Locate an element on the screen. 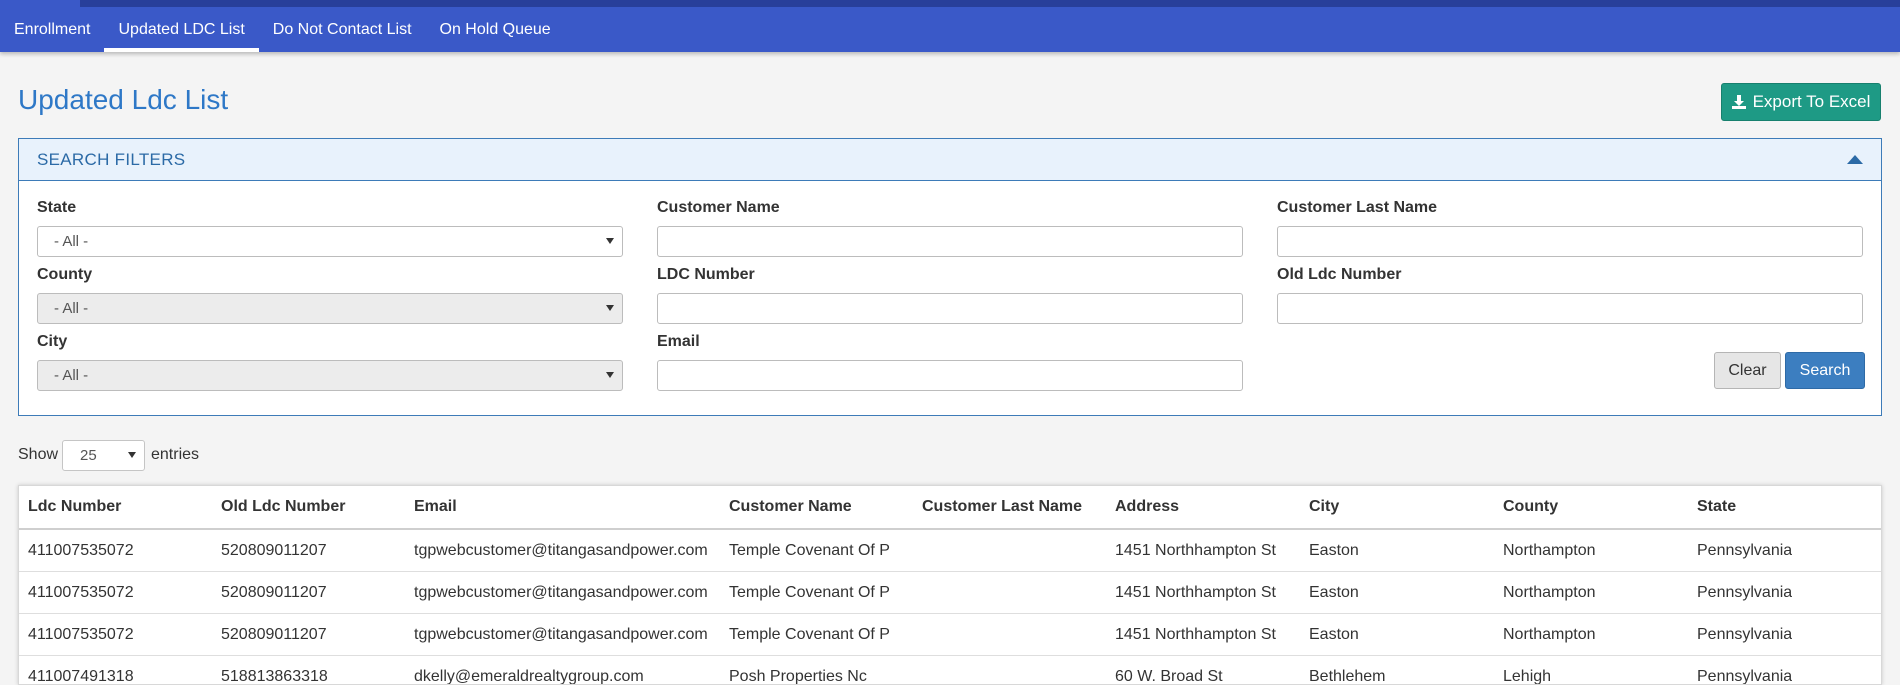 Image resolution: width=1900 pixels, height=685 pixels. column-header-customer-last-name: Customer Last Name is located at coordinates (1014, 507).